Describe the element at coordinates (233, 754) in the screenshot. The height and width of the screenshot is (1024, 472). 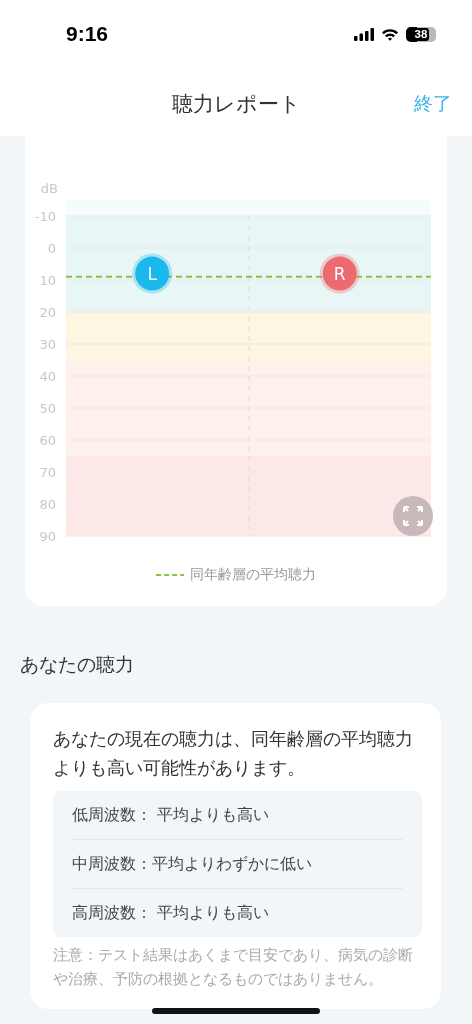
I see `summary-text: あなたの現在の聴力は、同年齢層の平均聴力よりも高い可能性があります。` at that location.